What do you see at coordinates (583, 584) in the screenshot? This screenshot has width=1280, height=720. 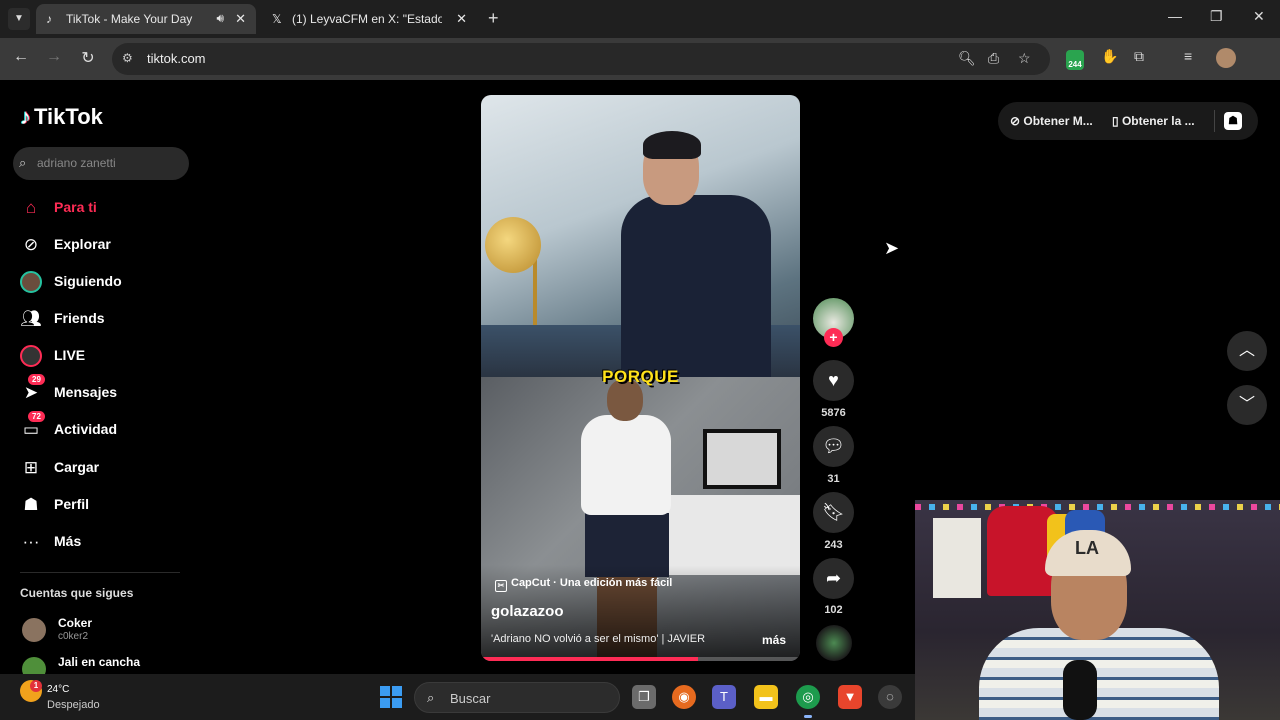 I see `capcut-link: ✂ CapCut · Una edición más fácil` at bounding box center [583, 584].